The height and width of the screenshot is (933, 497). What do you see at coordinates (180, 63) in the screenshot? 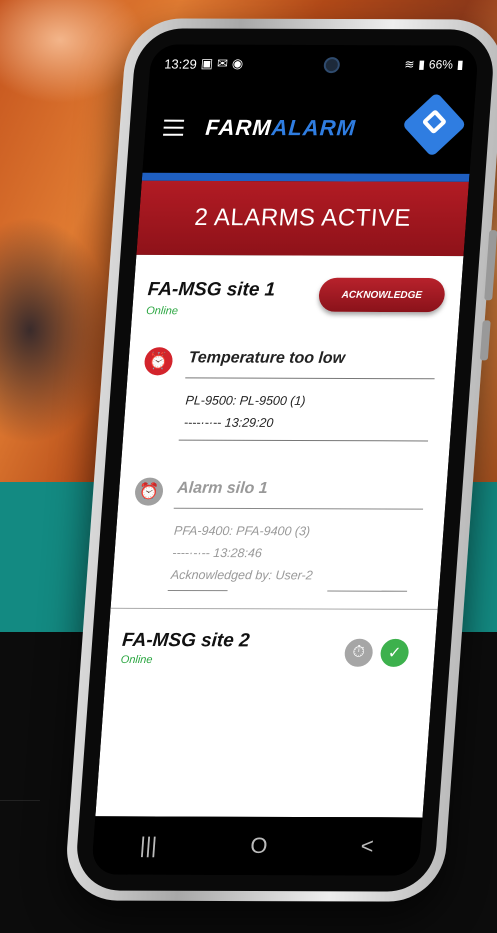
I see `status-time: 13:29` at bounding box center [180, 63].